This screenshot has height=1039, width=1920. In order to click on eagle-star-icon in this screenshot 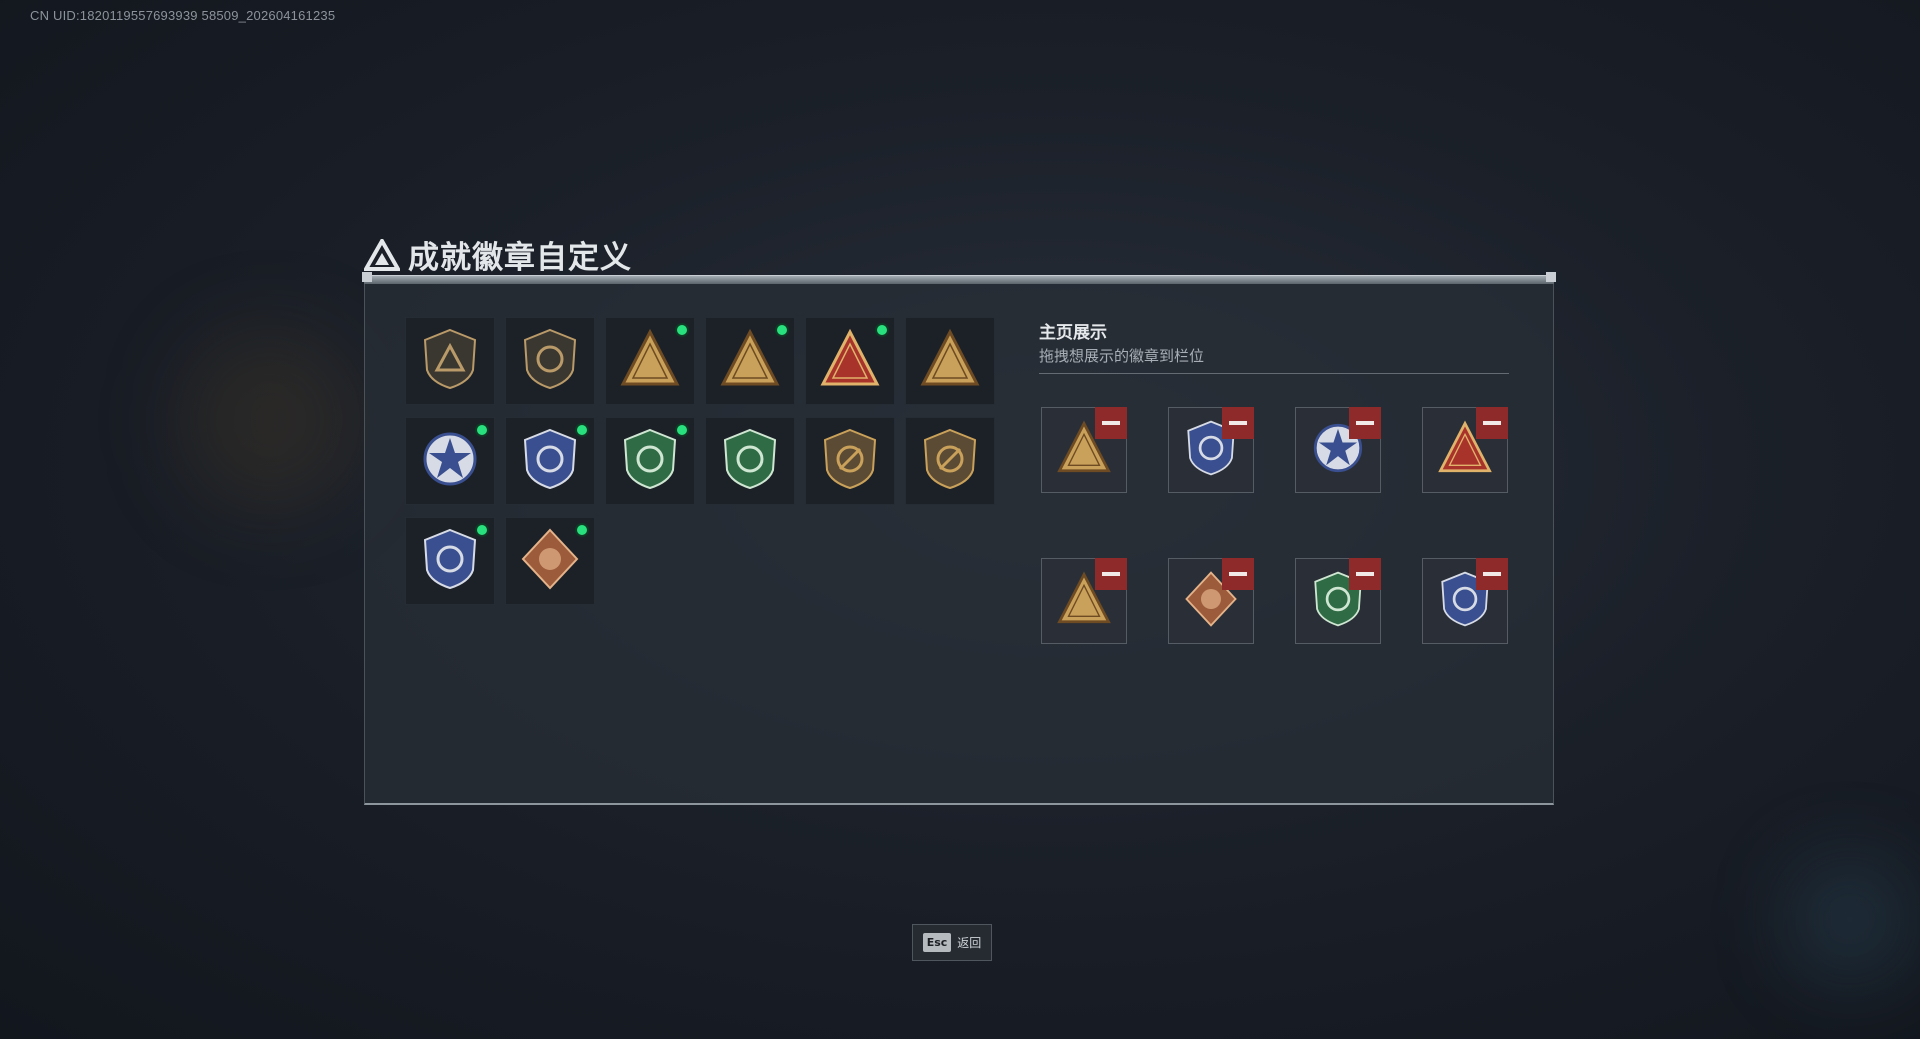, I will do `click(450, 461)`.